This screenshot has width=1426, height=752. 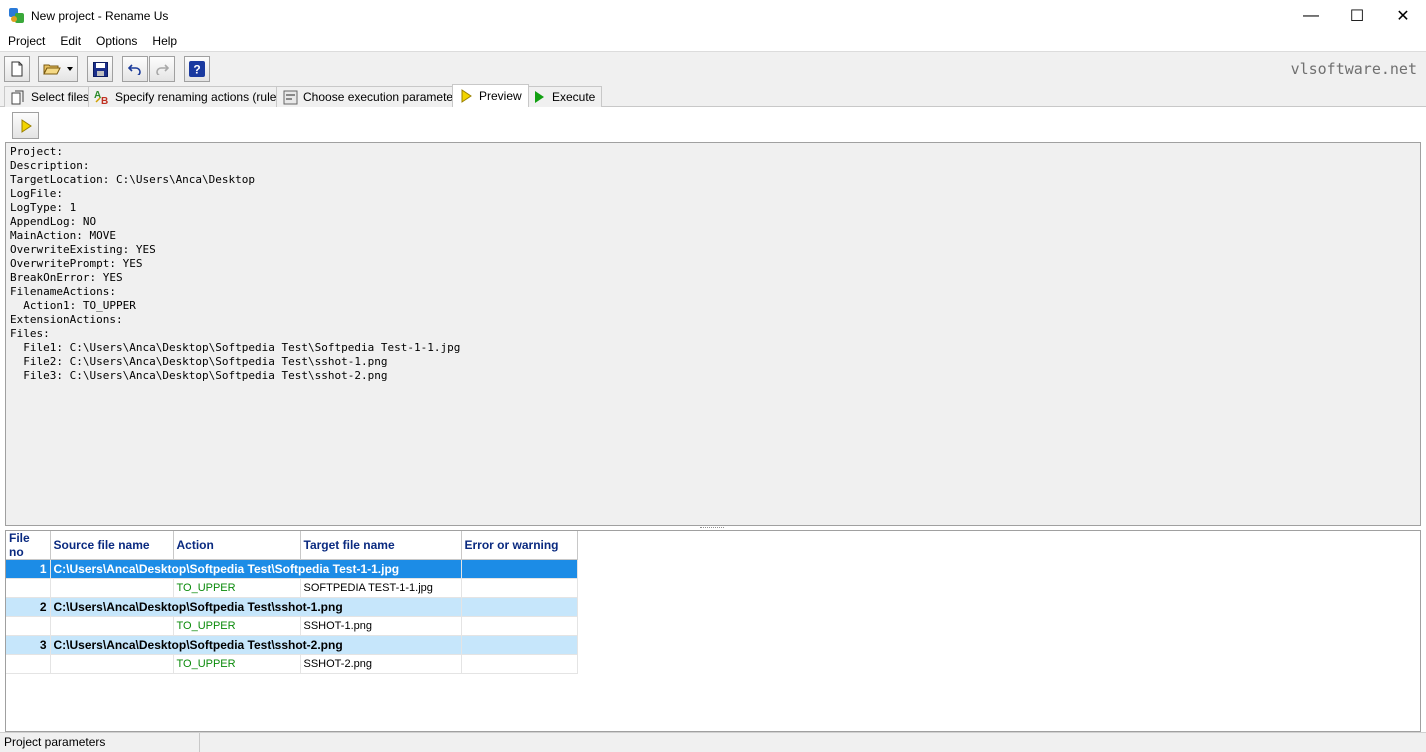 I want to click on redo-icon, so click(x=162, y=69).